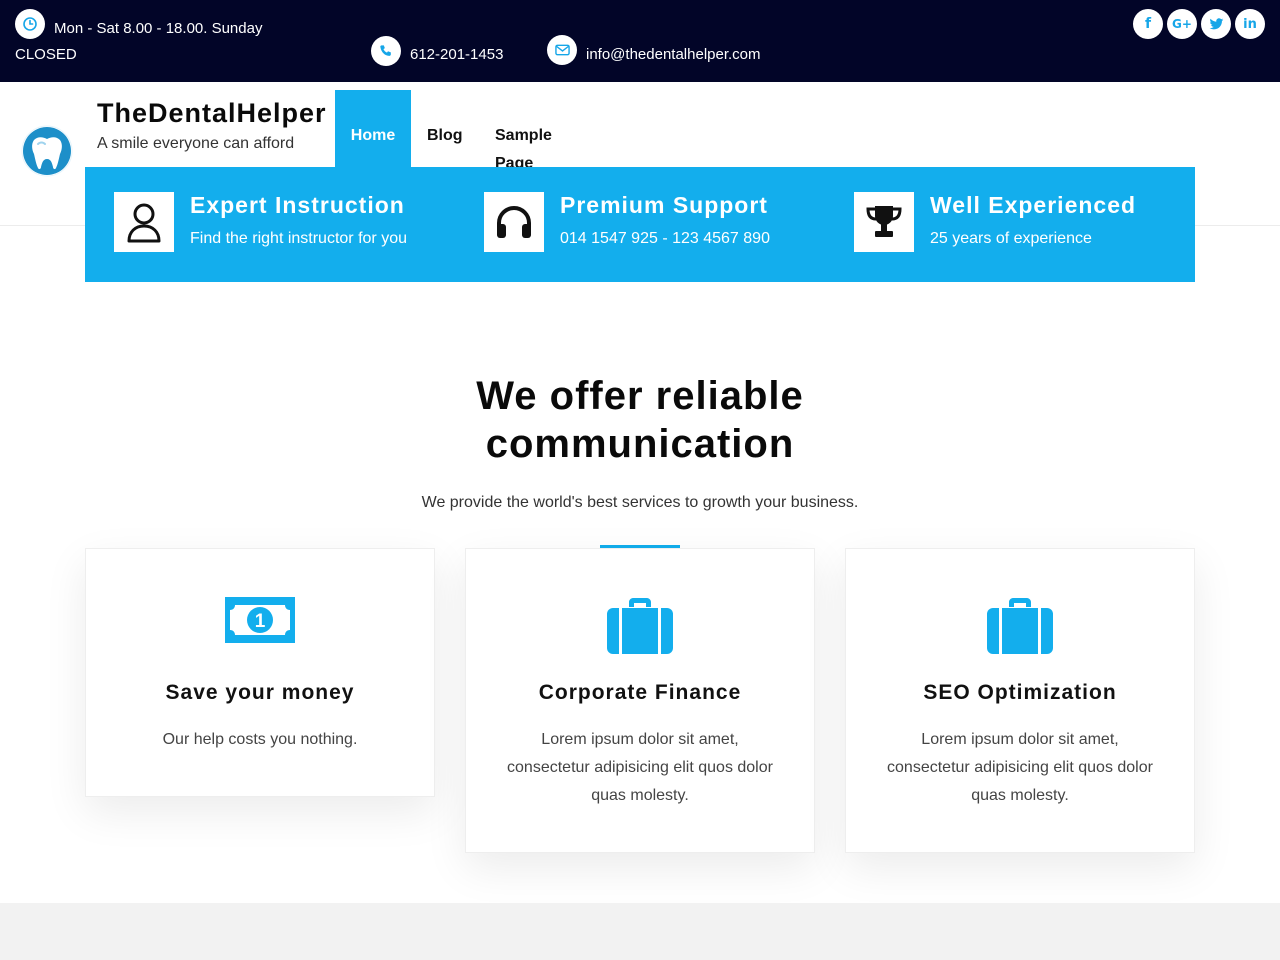  Describe the element at coordinates (297, 205) in the screenshot. I see `feature-title: Expert Instruction` at that location.